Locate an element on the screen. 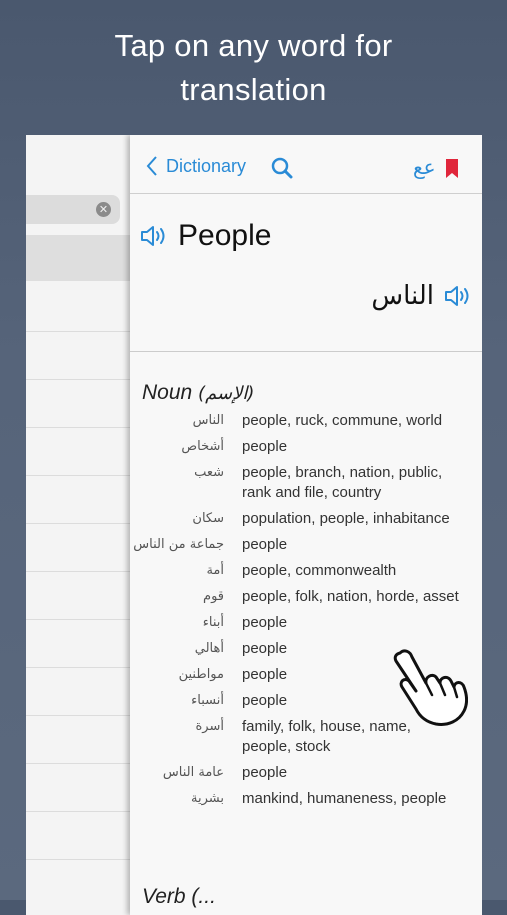 This screenshot has height=915, width=507. translation-row: أبناء people is located at coordinates (306, 623).